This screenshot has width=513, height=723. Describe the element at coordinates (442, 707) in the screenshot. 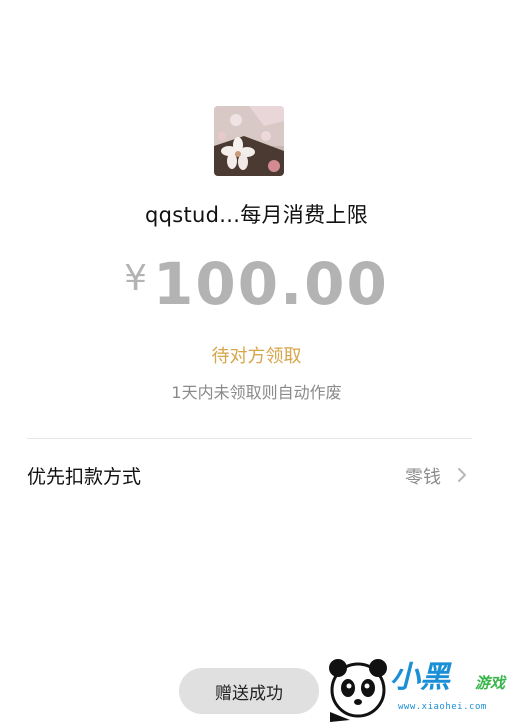

I see `watermark-url: www.xiaohei.com` at that location.